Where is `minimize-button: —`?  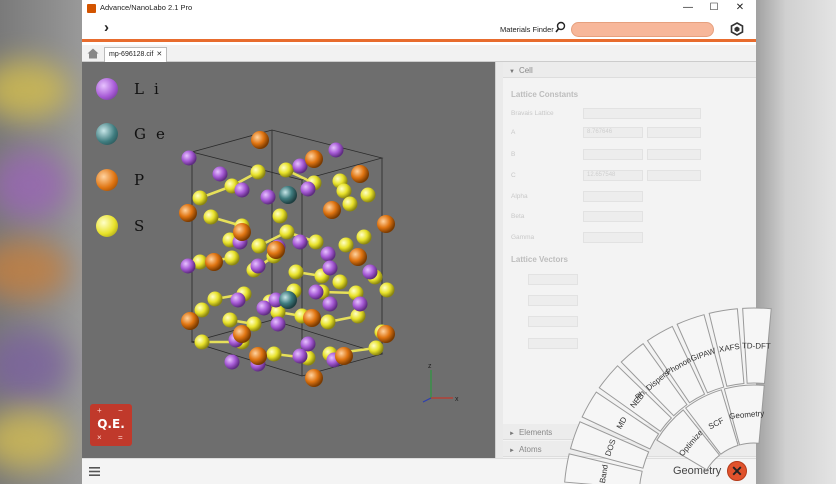
minimize-button: — is located at coordinates (688, 8).